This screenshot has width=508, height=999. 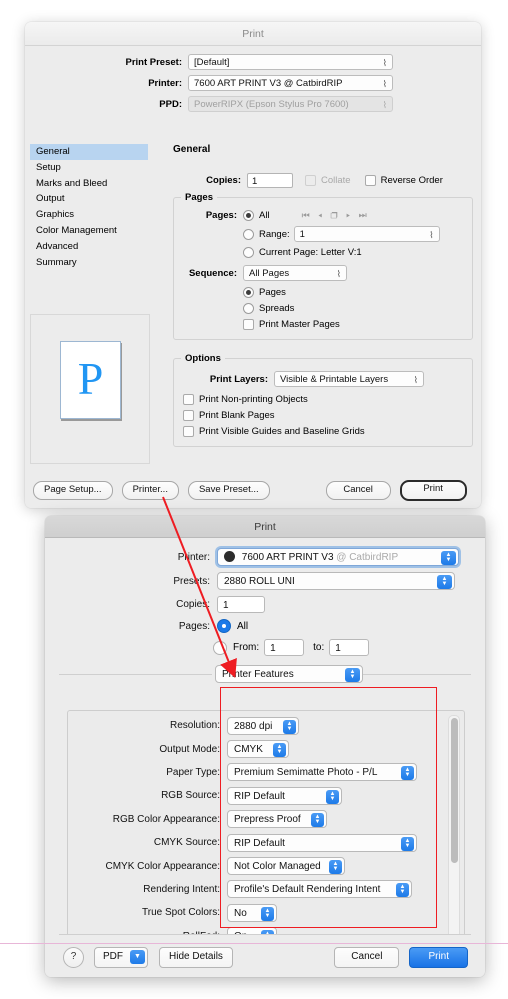 I want to click on pages-label: Pages:, so click(x=221, y=215).